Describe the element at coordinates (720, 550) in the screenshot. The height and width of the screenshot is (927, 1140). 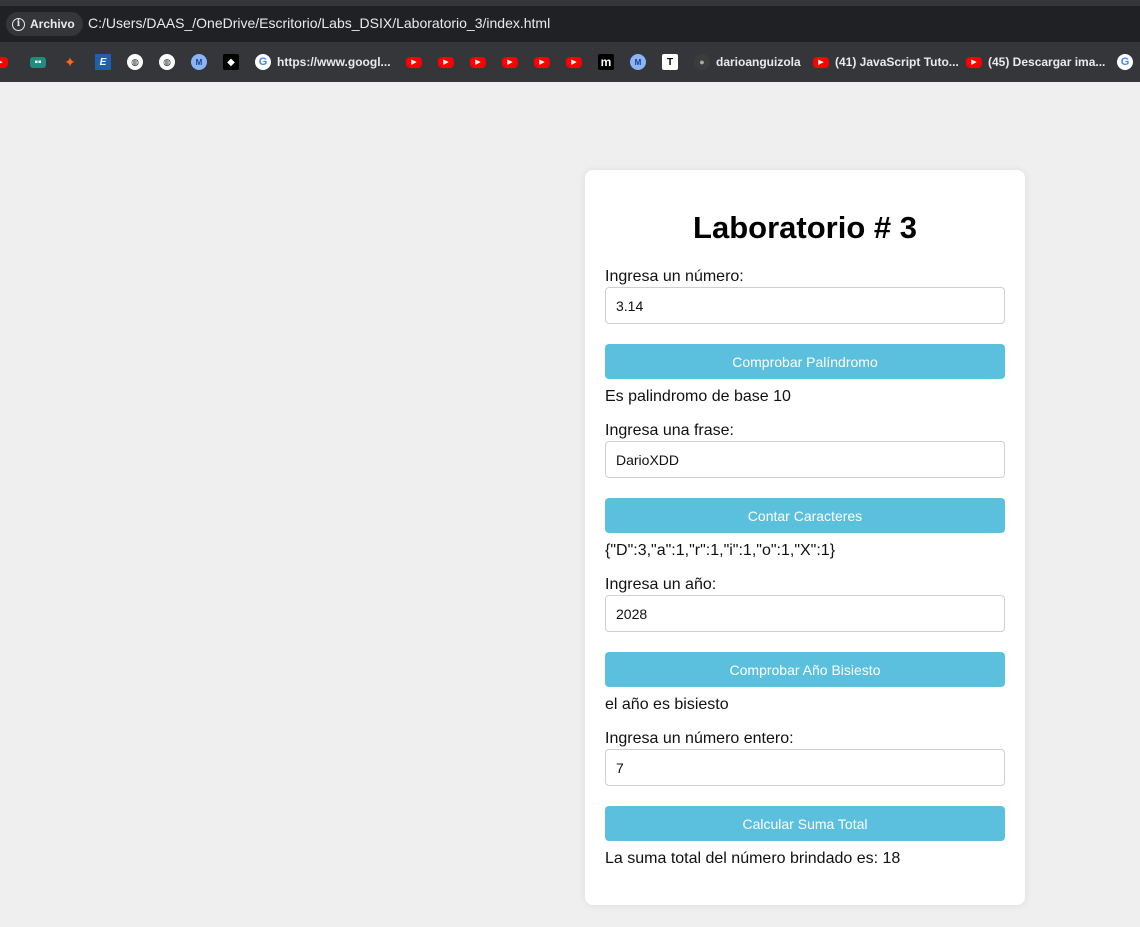
I see `characters-result: {"D":3,"a":1,"r":1,"i":1,"o":1,"X":1}` at that location.